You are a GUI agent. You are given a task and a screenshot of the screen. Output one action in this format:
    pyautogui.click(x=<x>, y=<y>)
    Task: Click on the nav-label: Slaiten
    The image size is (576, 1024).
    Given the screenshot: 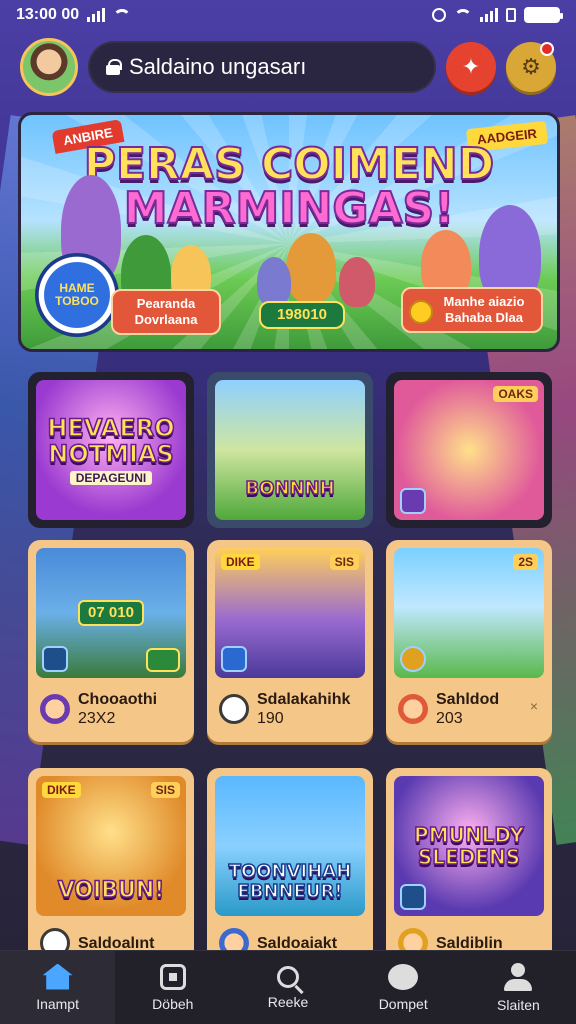 What is the action you would take?
    pyautogui.click(x=518, y=1004)
    